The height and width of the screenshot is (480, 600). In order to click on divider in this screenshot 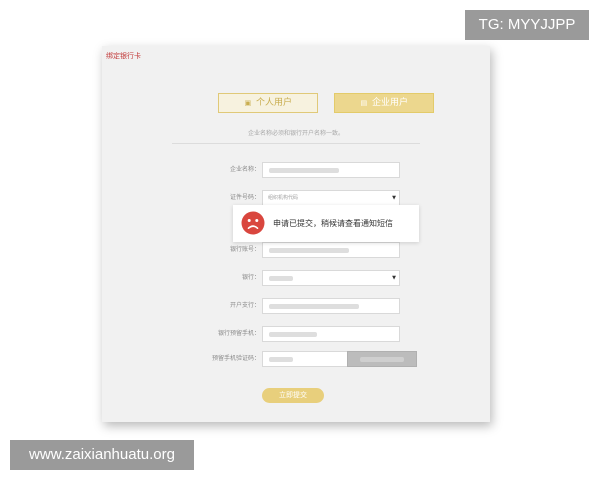, I will do `click(296, 143)`.